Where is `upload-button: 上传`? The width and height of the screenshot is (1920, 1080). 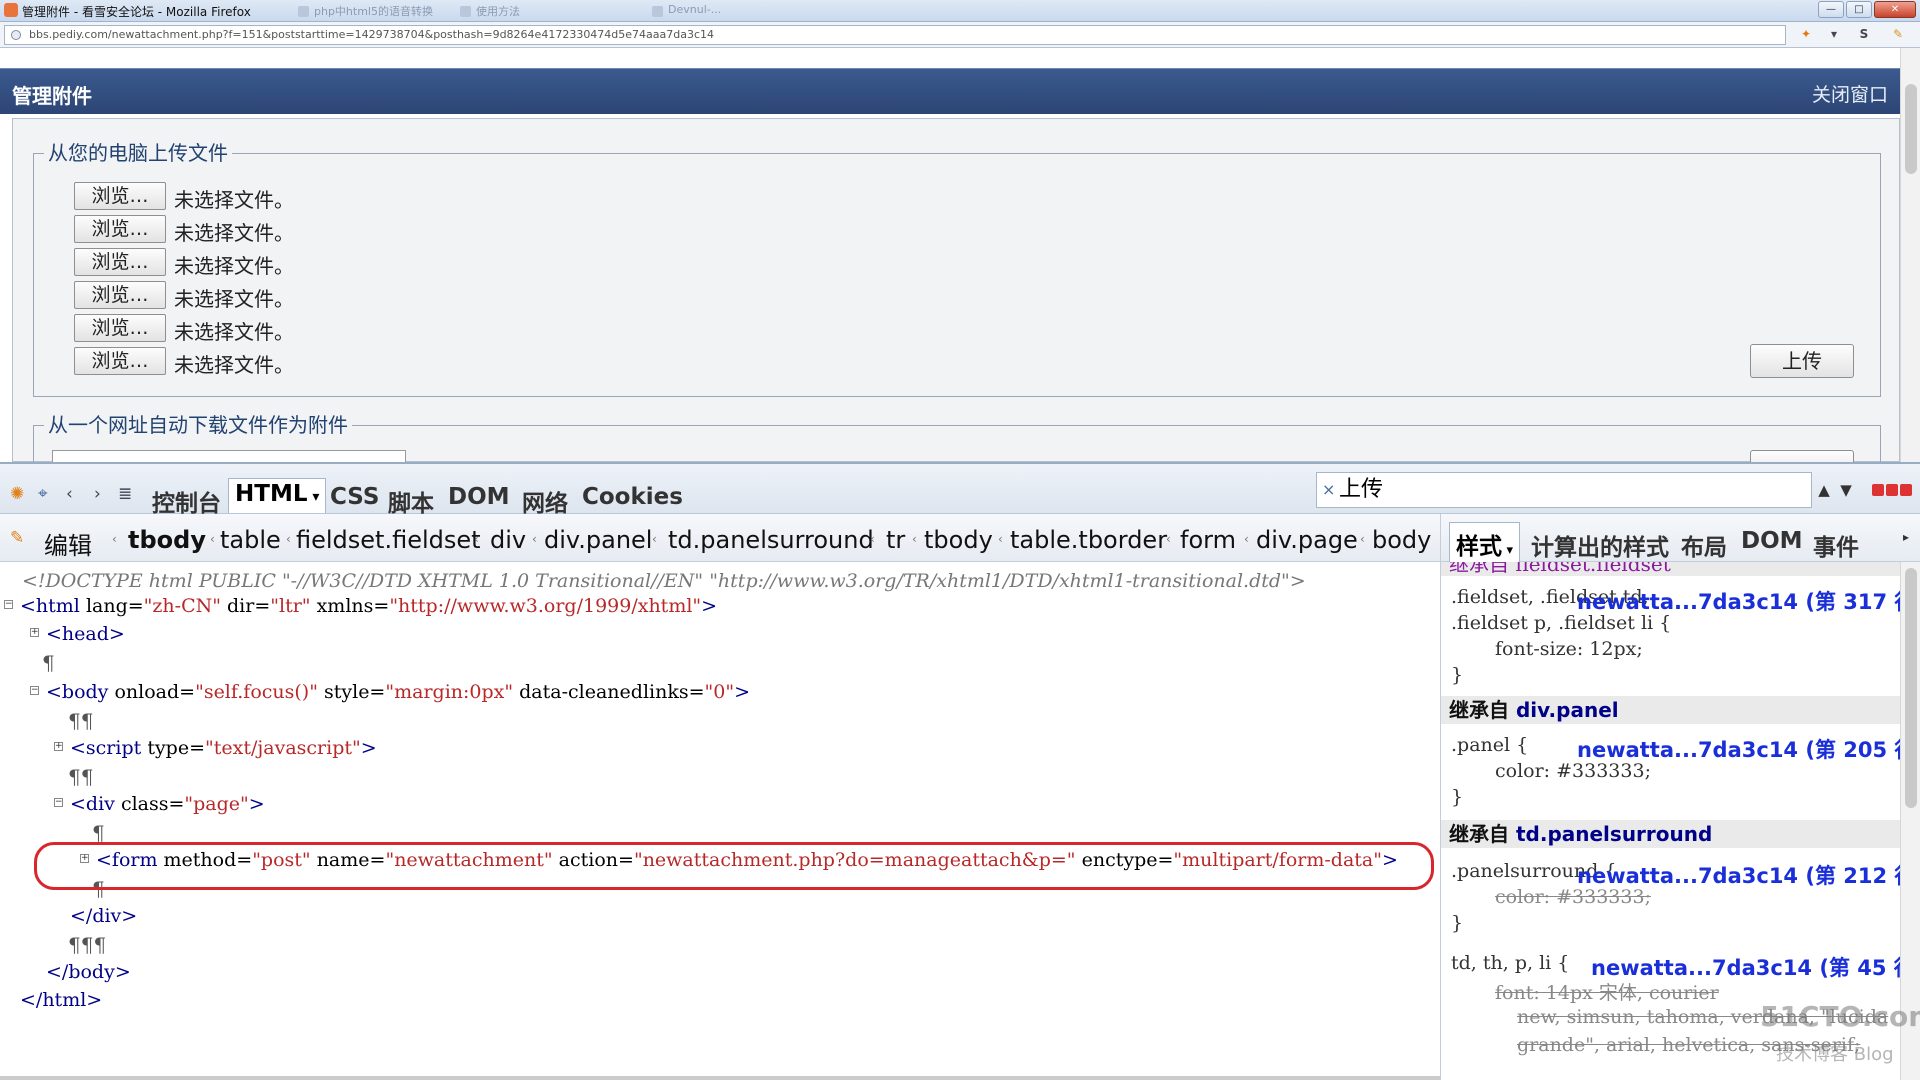
upload-button: 上传 is located at coordinates (1802, 361).